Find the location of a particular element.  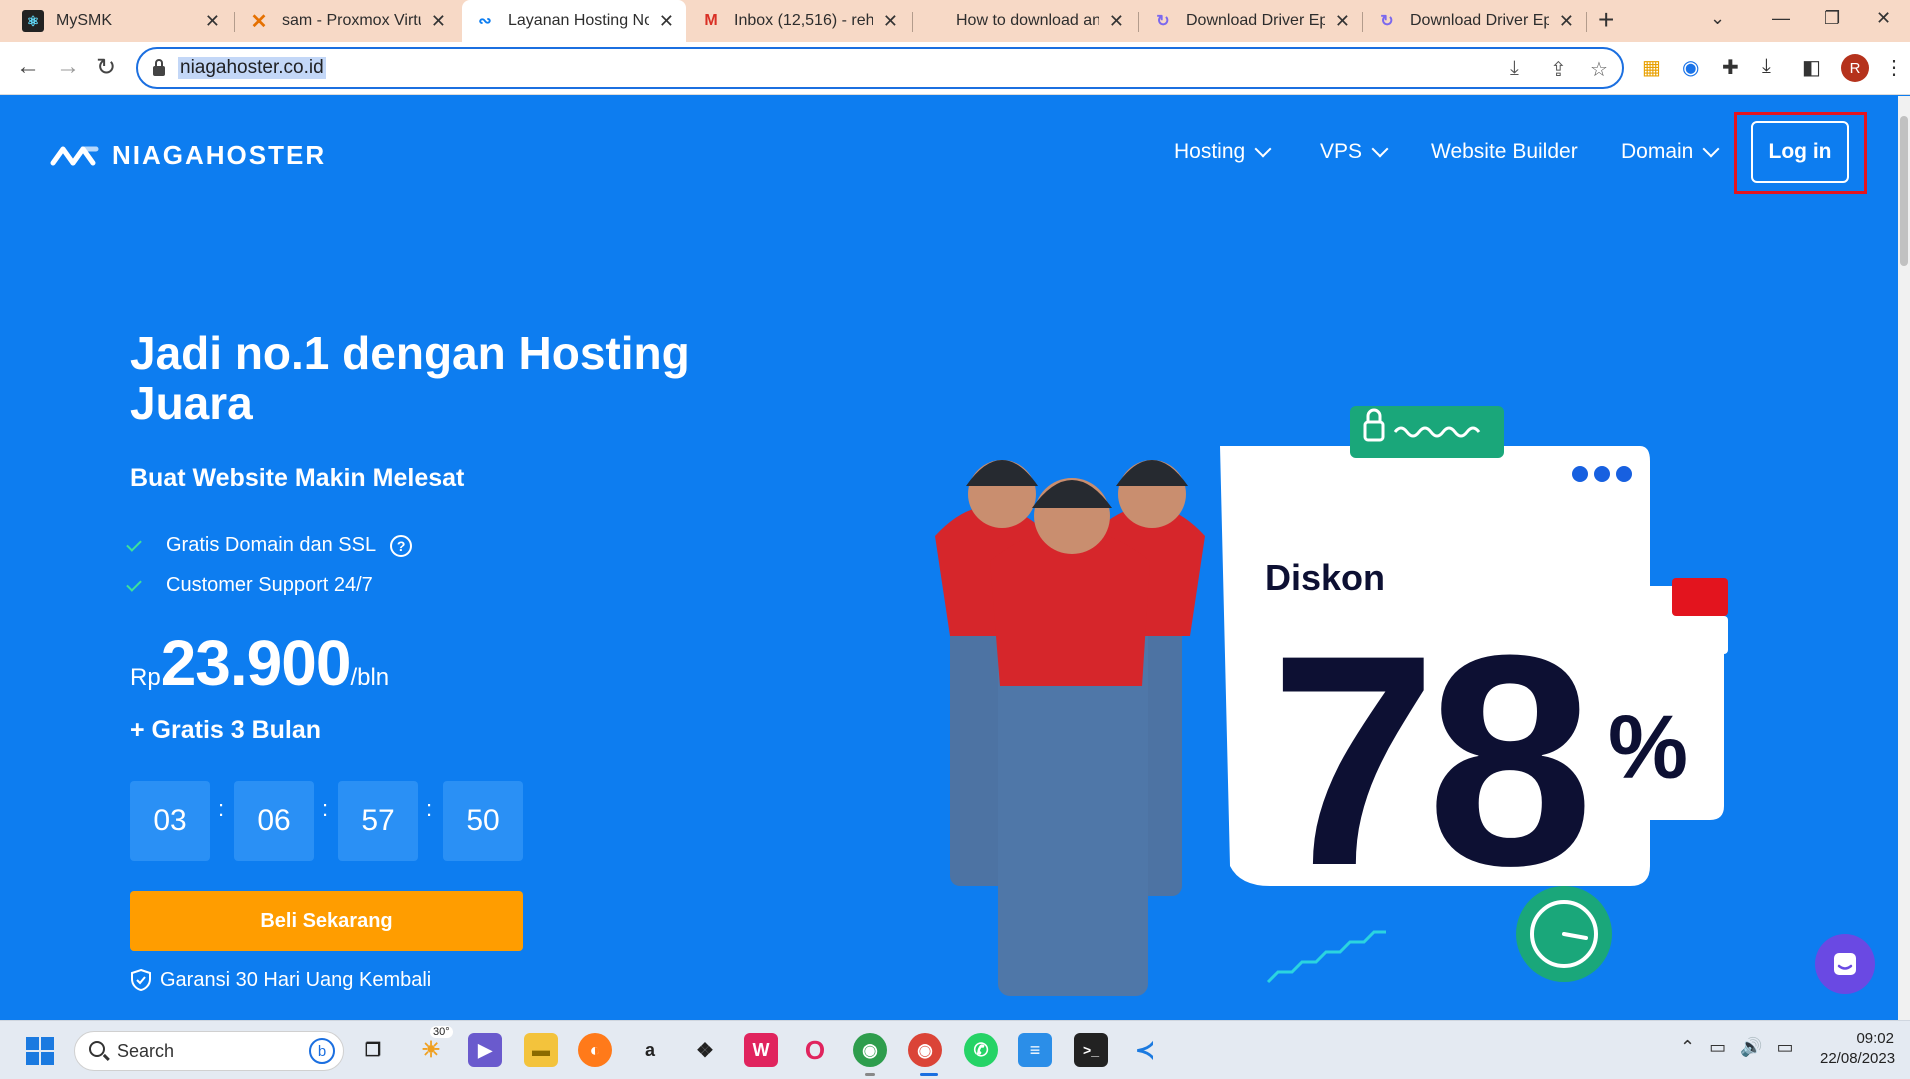

extension-colorful-icon: ▦ is located at coordinates (1651, 67).